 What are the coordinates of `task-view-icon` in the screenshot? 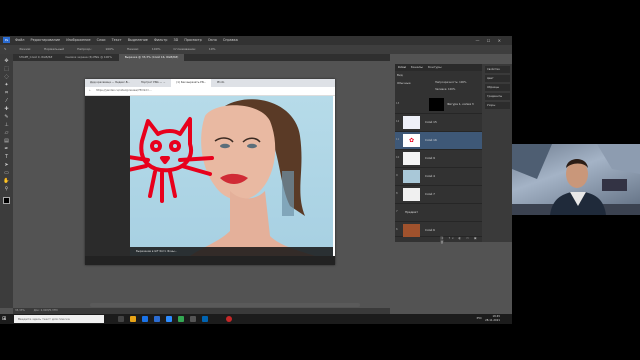 It's located at (121, 319).